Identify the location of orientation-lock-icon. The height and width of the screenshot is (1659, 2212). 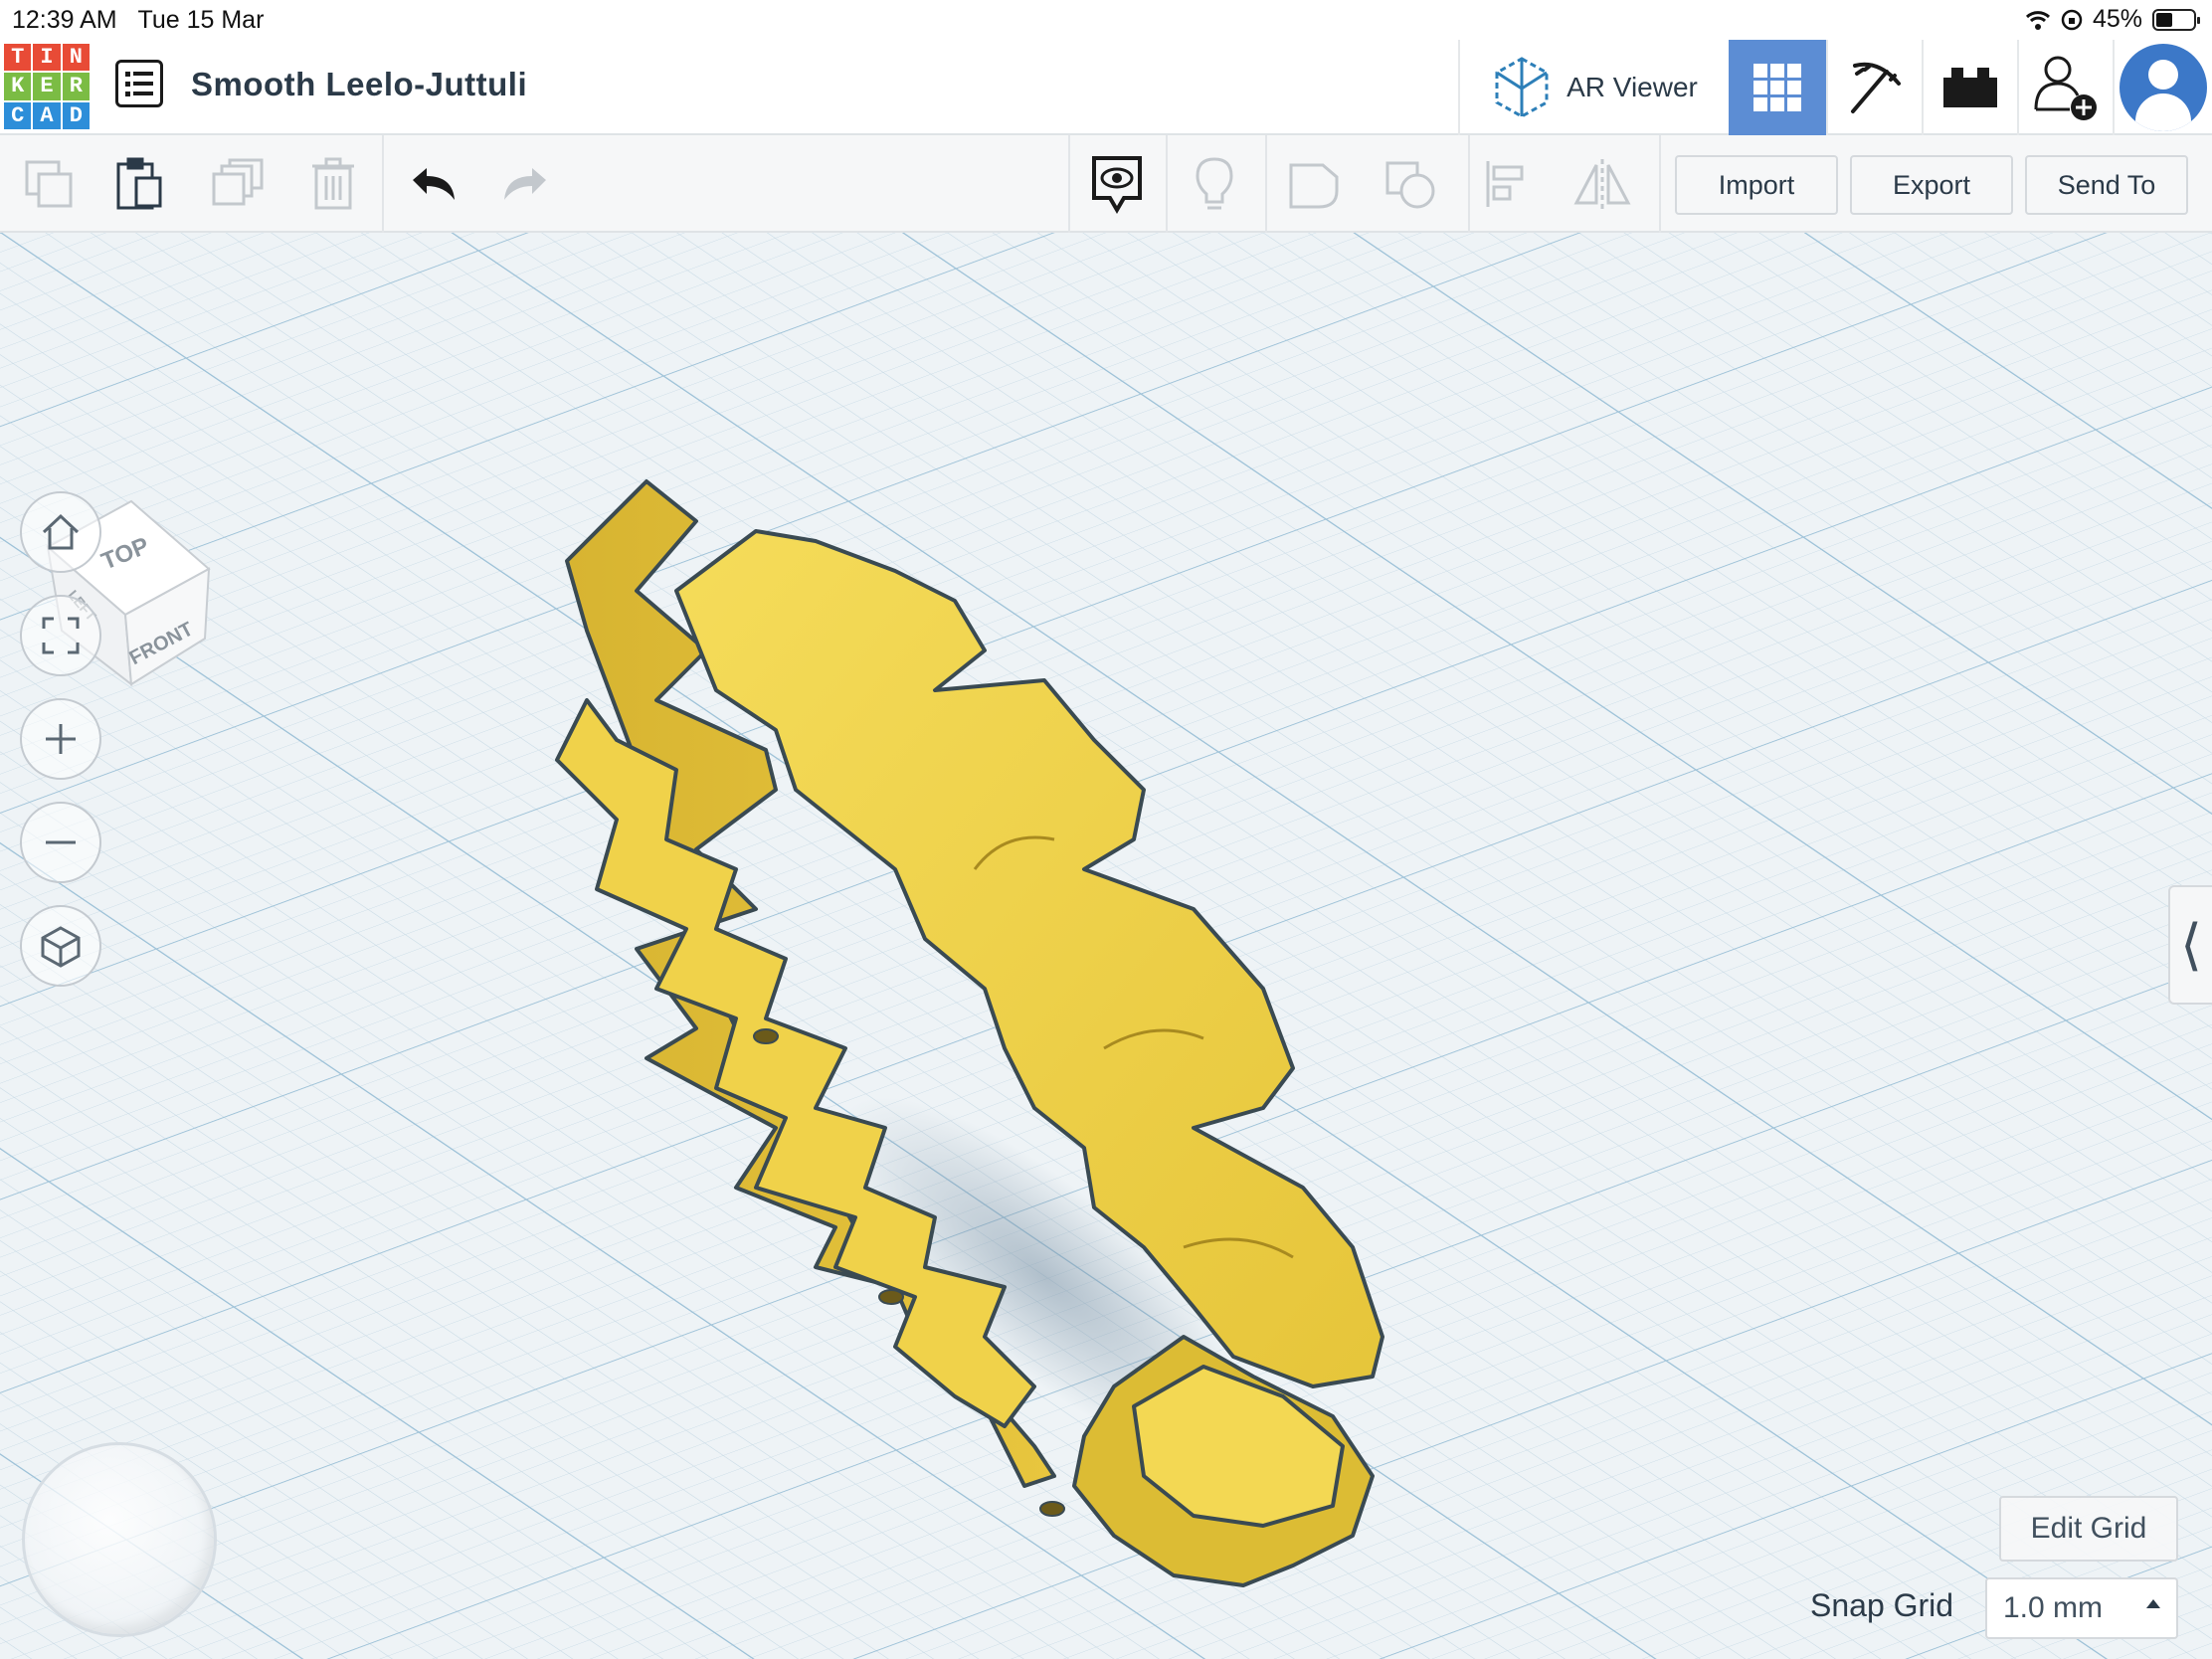
(2072, 19).